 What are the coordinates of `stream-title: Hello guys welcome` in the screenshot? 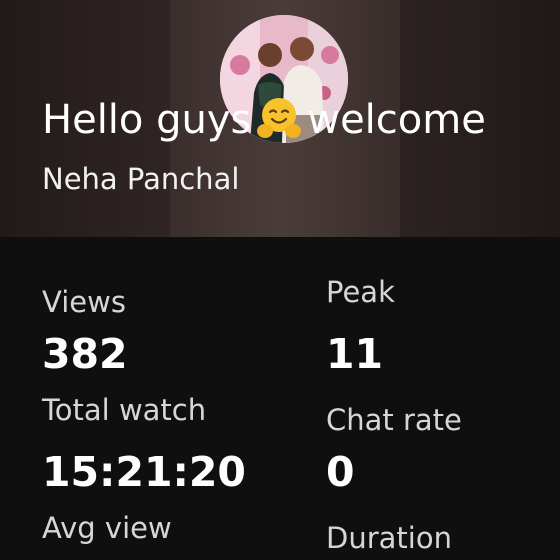 It's located at (264, 120).